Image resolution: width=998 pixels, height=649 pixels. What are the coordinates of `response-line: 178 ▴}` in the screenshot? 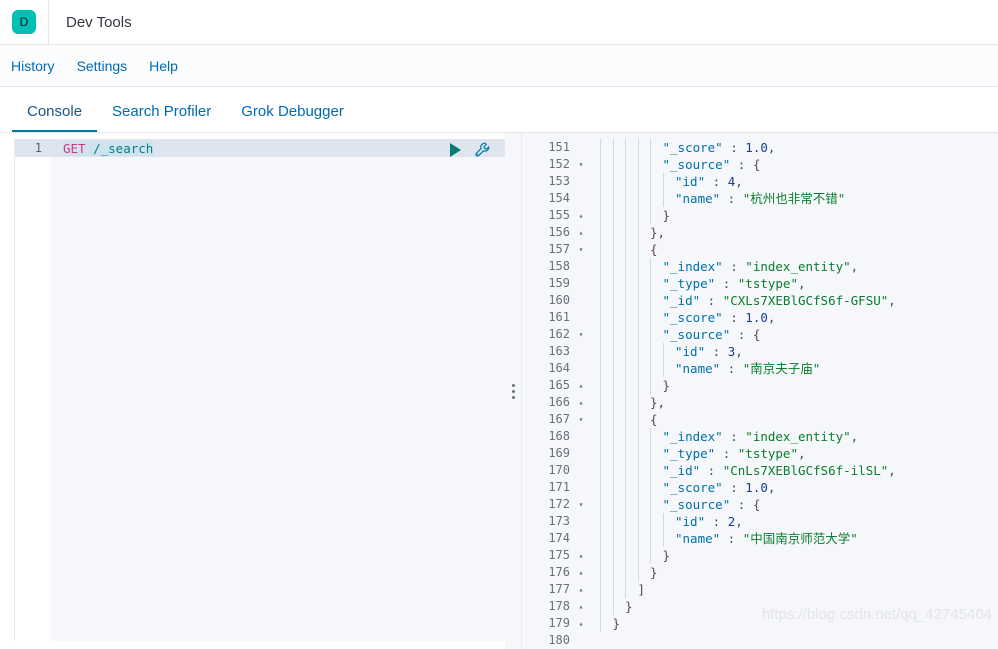 It's located at (760, 606).